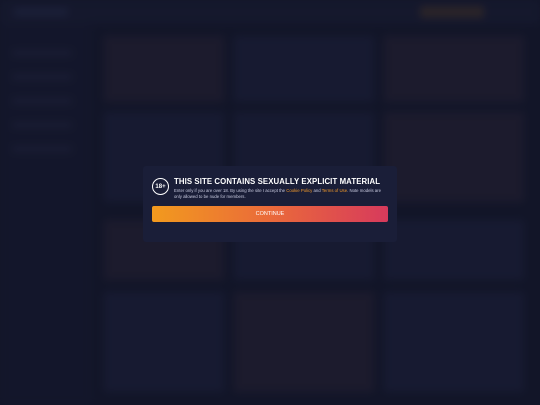 The height and width of the screenshot is (405, 540). I want to click on cookie-policy-link: Cookie Policy, so click(299, 190).